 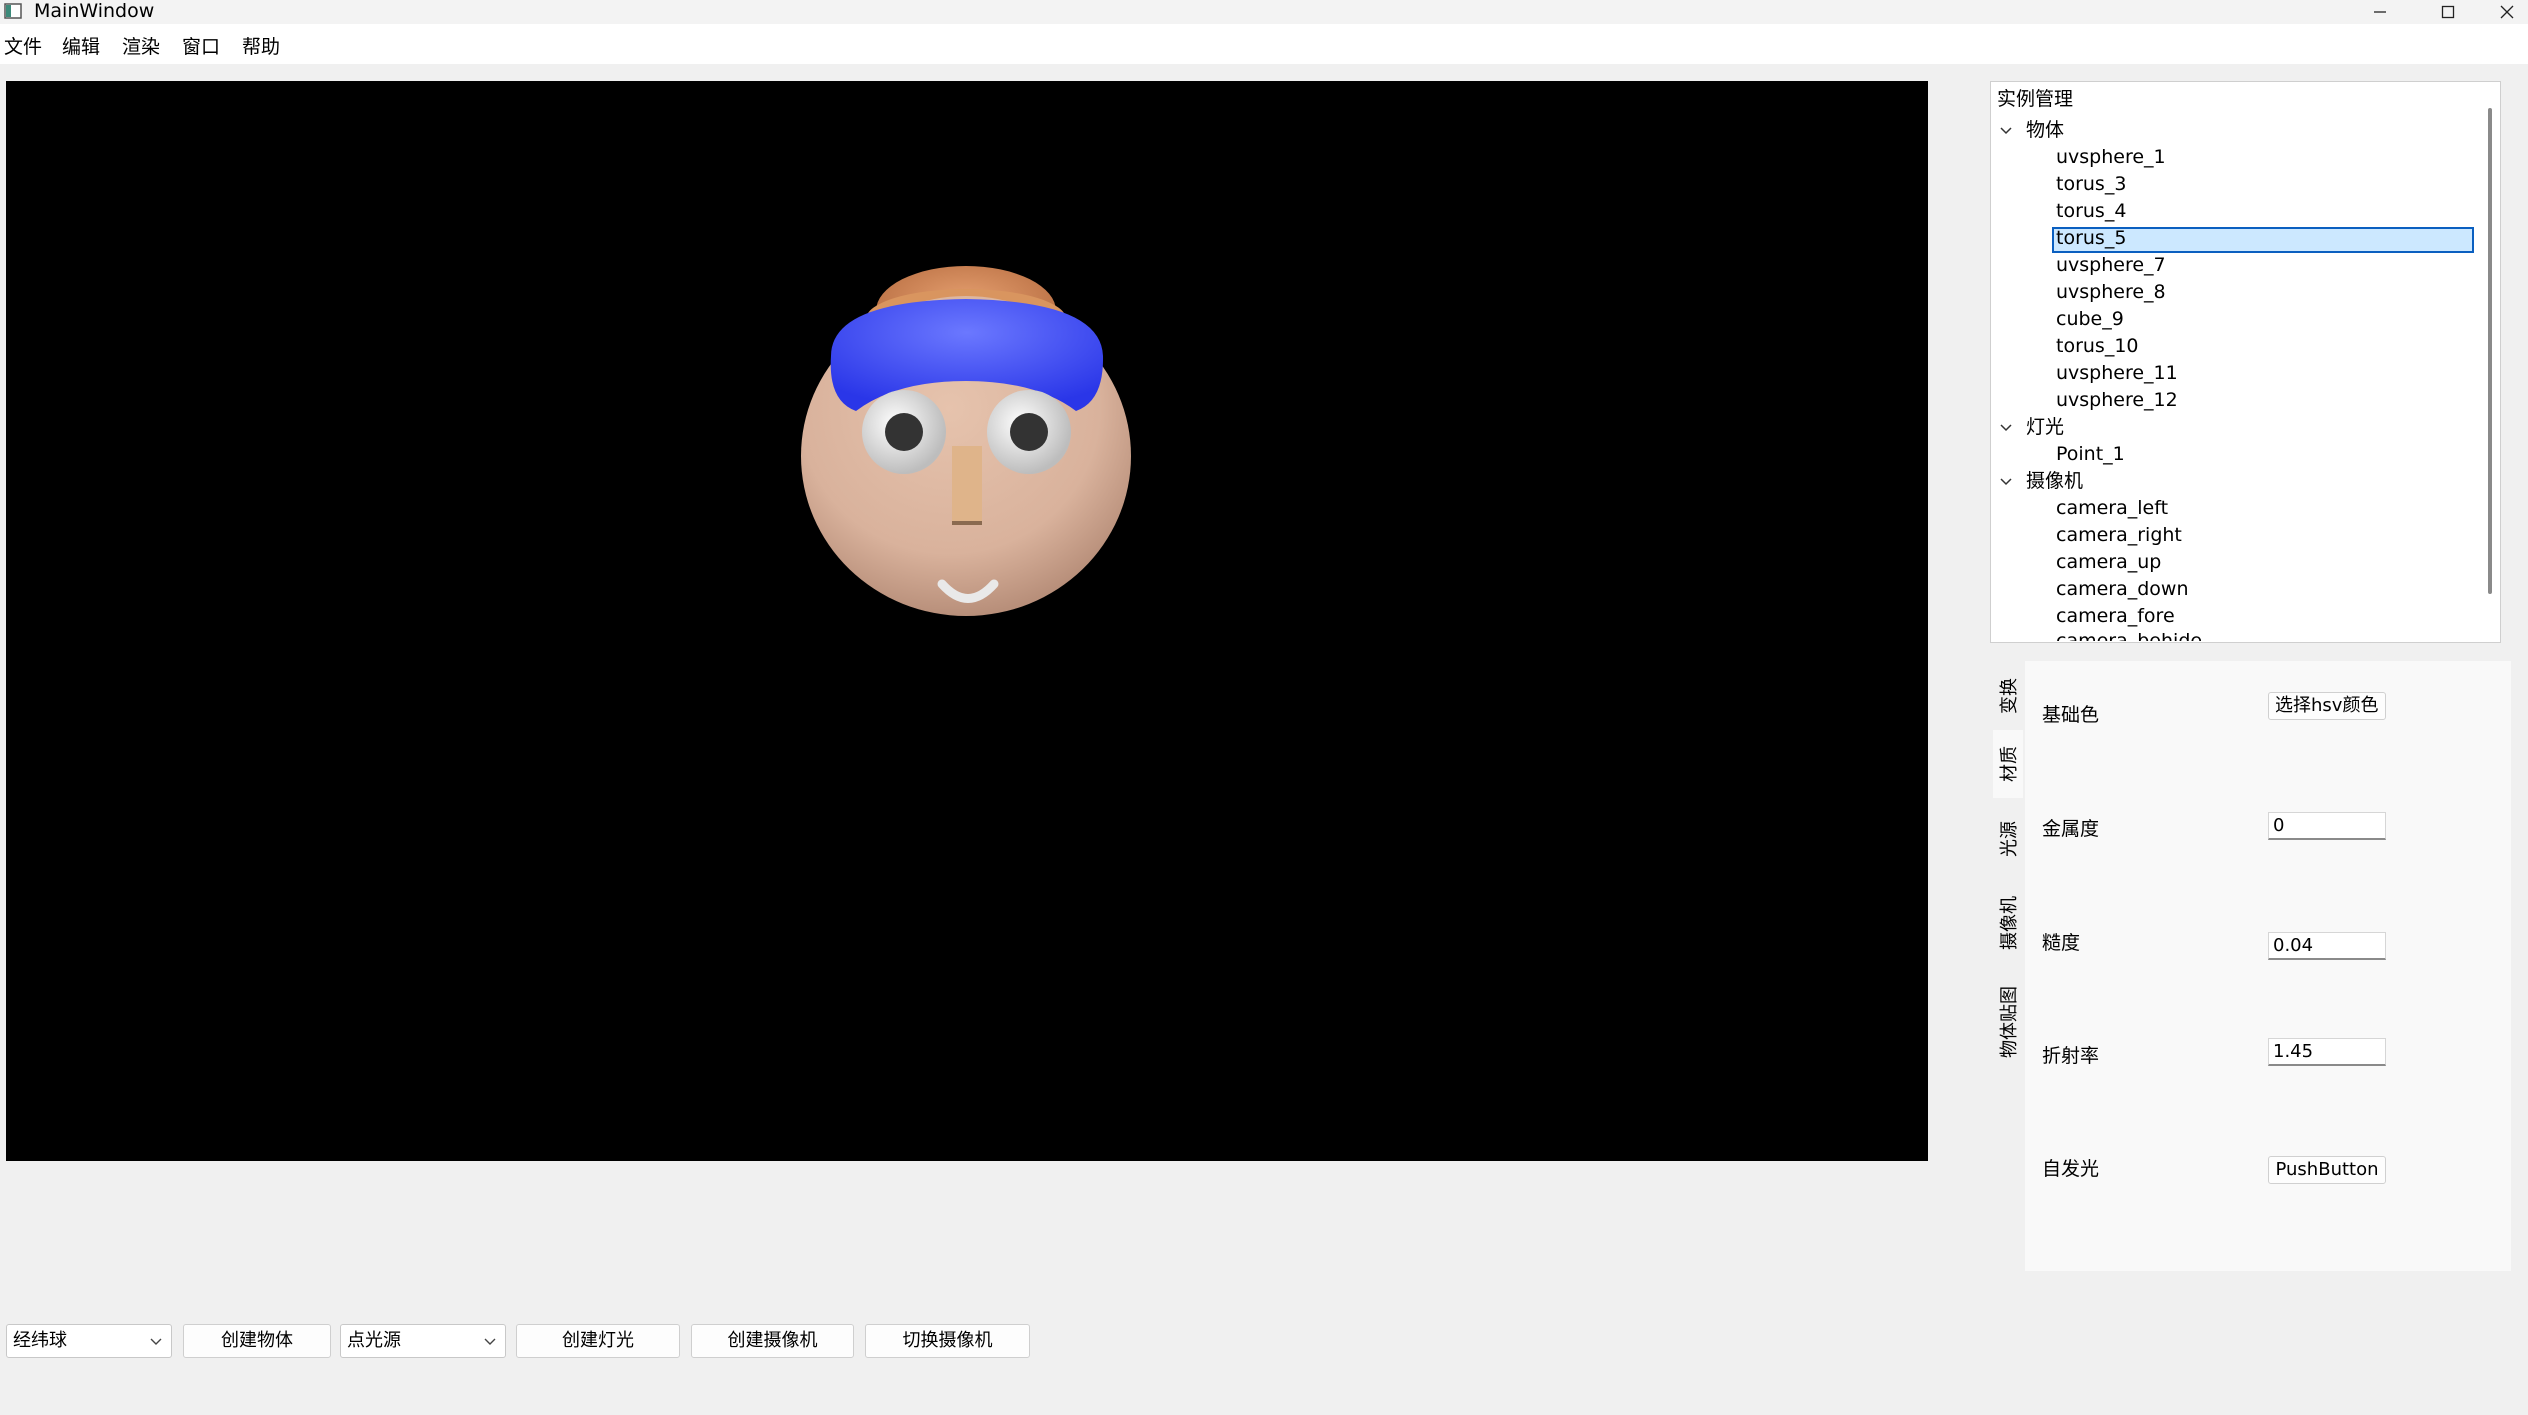 I want to click on metallic-input: 0, so click(x=2327, y=826).